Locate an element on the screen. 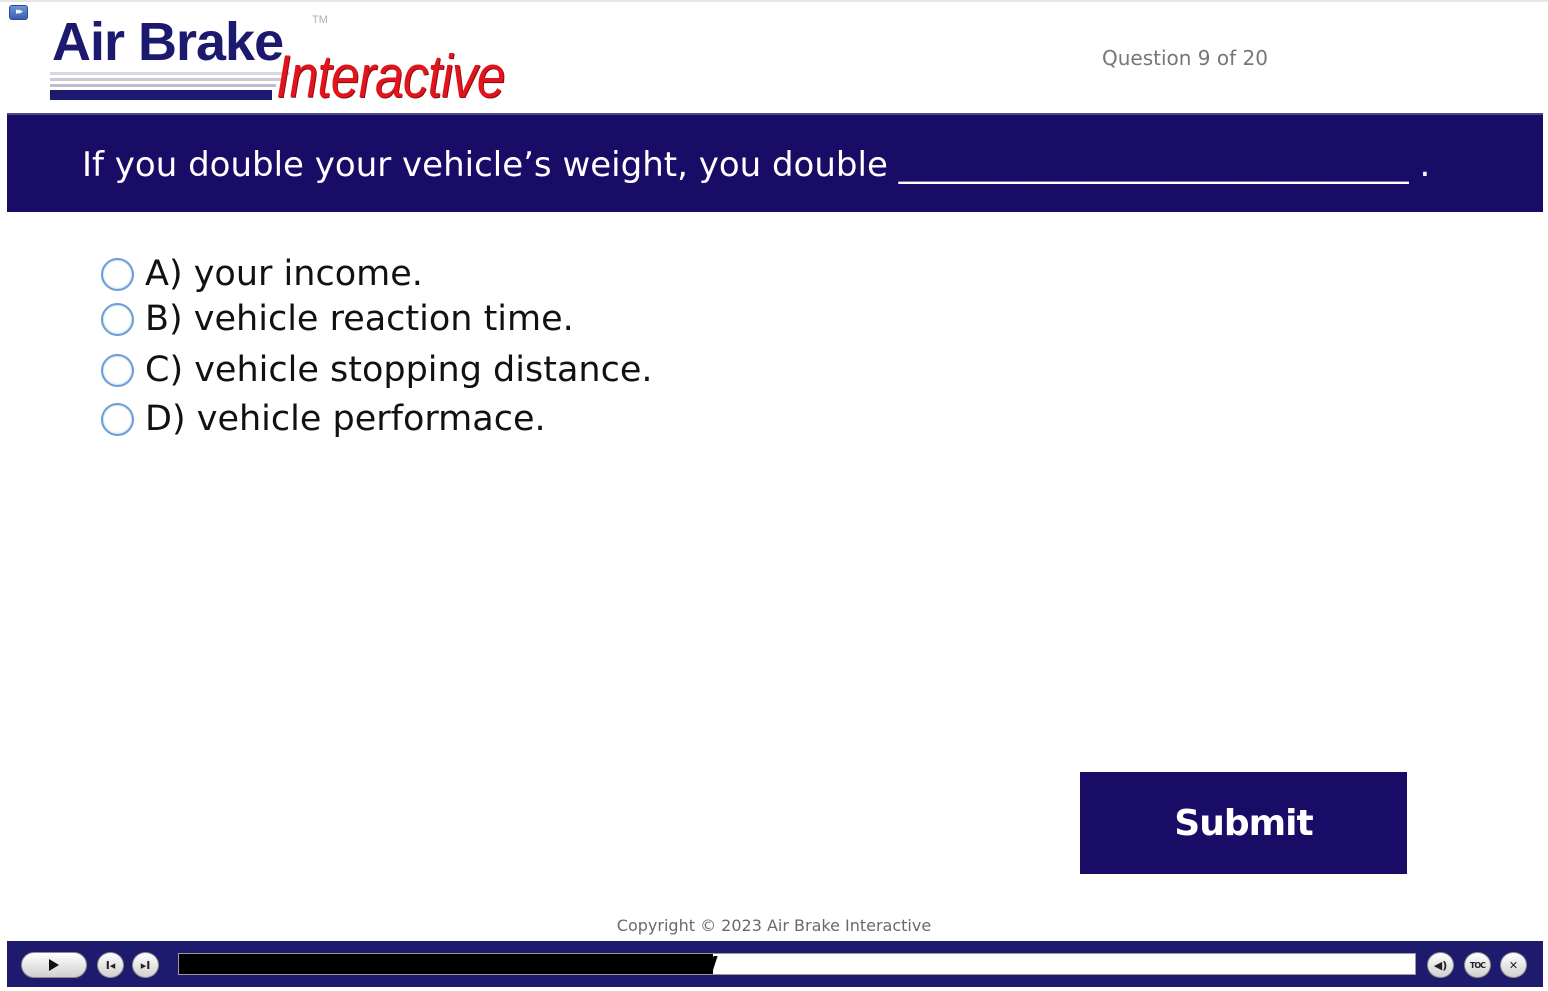 This screenshot has width=1548, height=991. question-counter: Question 9 of 20 is located at coordinates (1185, 58).